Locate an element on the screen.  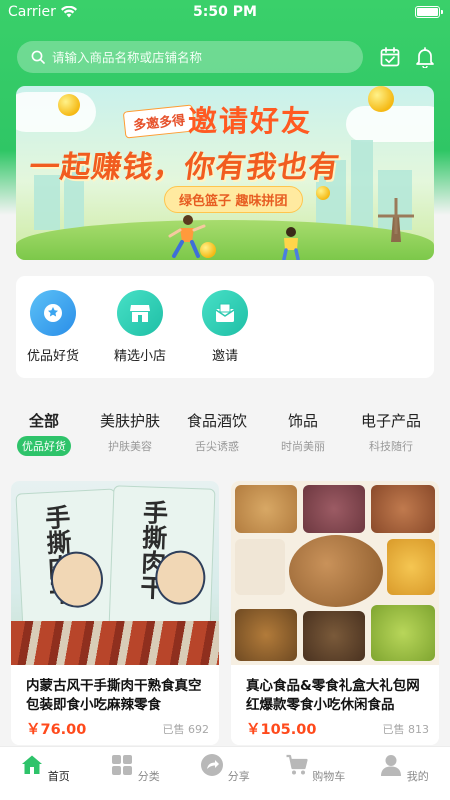
category-tab-electronics: 电子产品 科技随行 is located at coordinates (391, 433).